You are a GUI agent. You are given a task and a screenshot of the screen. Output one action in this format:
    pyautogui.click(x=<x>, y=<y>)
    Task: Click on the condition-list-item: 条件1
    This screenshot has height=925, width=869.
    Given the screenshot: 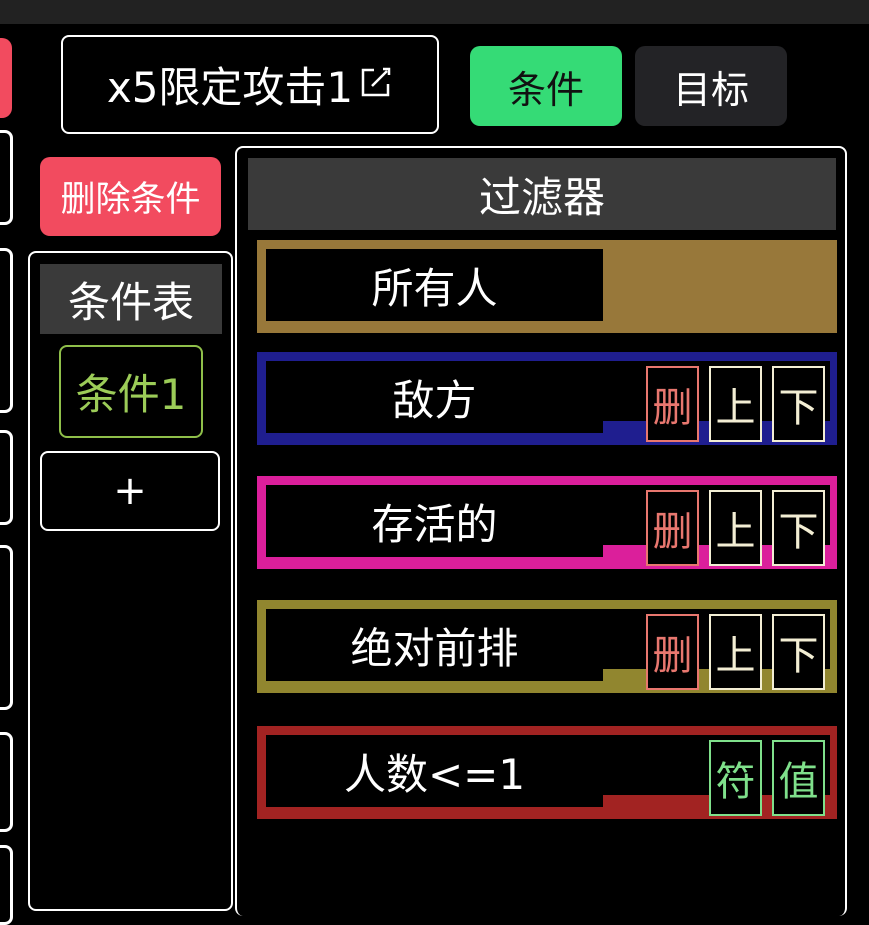 What is the action you would take?
    pyautogui.click(x=131, y=391)
    